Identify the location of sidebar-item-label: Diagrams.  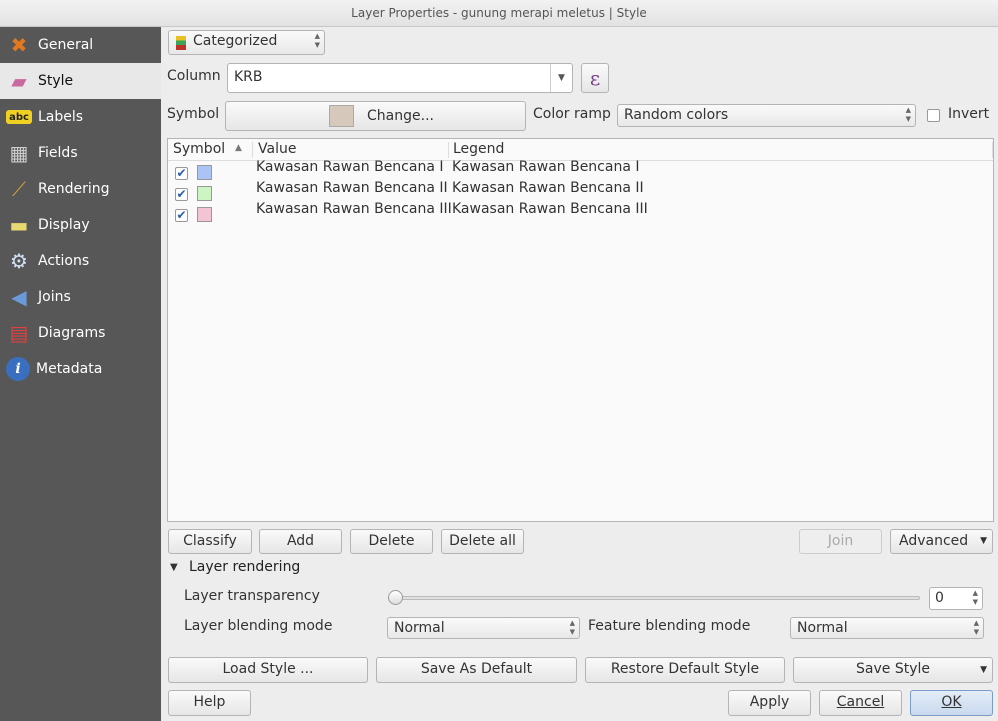
(72, 333).